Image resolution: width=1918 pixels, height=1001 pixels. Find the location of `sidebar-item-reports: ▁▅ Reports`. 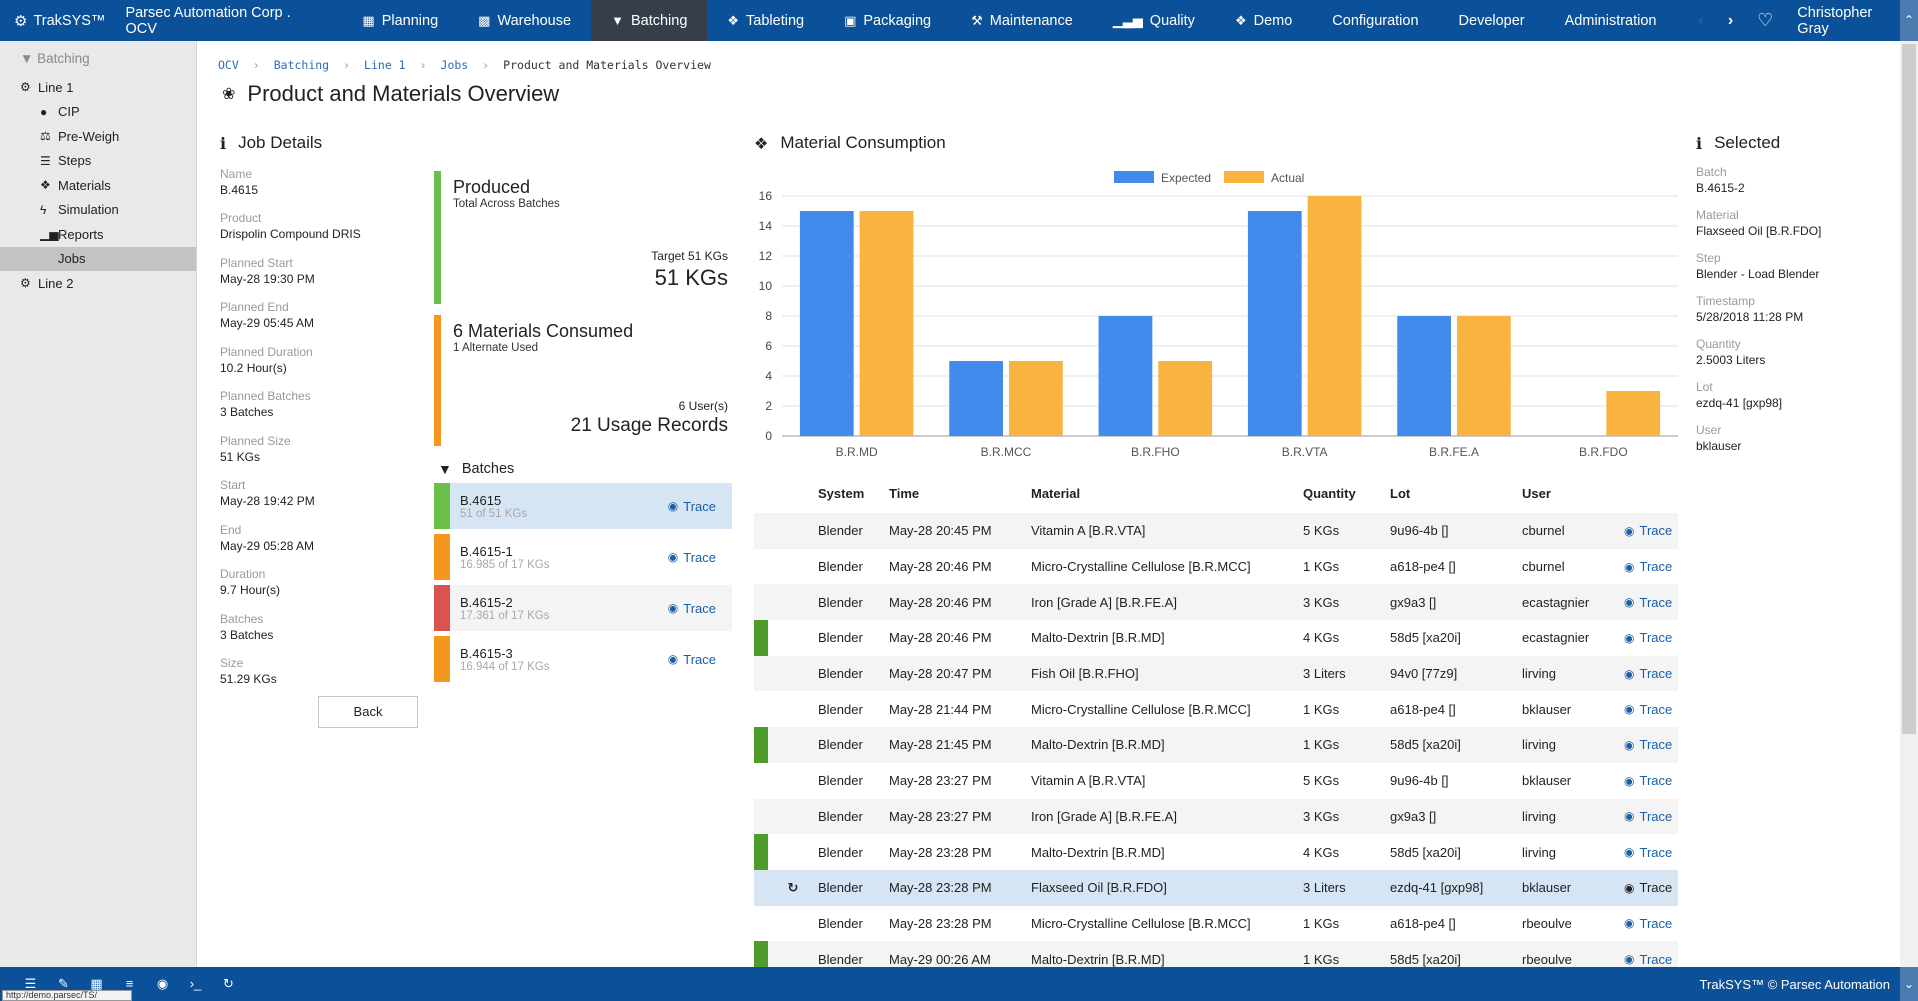

sidebar-item-reports: ▁▅ Reports is located at coordinates (98, 234).